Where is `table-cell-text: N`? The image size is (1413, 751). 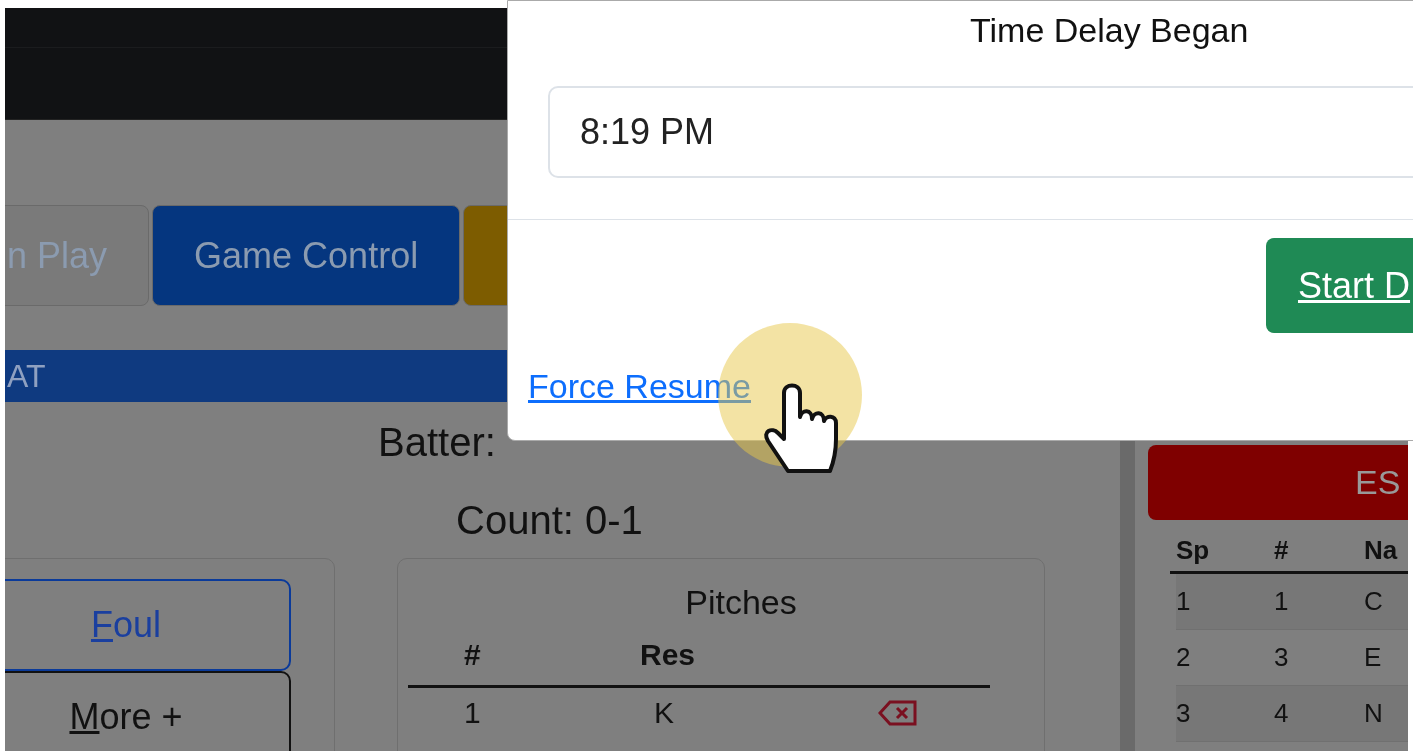 table-cell-text: N is located at coordinates (1373, 713).